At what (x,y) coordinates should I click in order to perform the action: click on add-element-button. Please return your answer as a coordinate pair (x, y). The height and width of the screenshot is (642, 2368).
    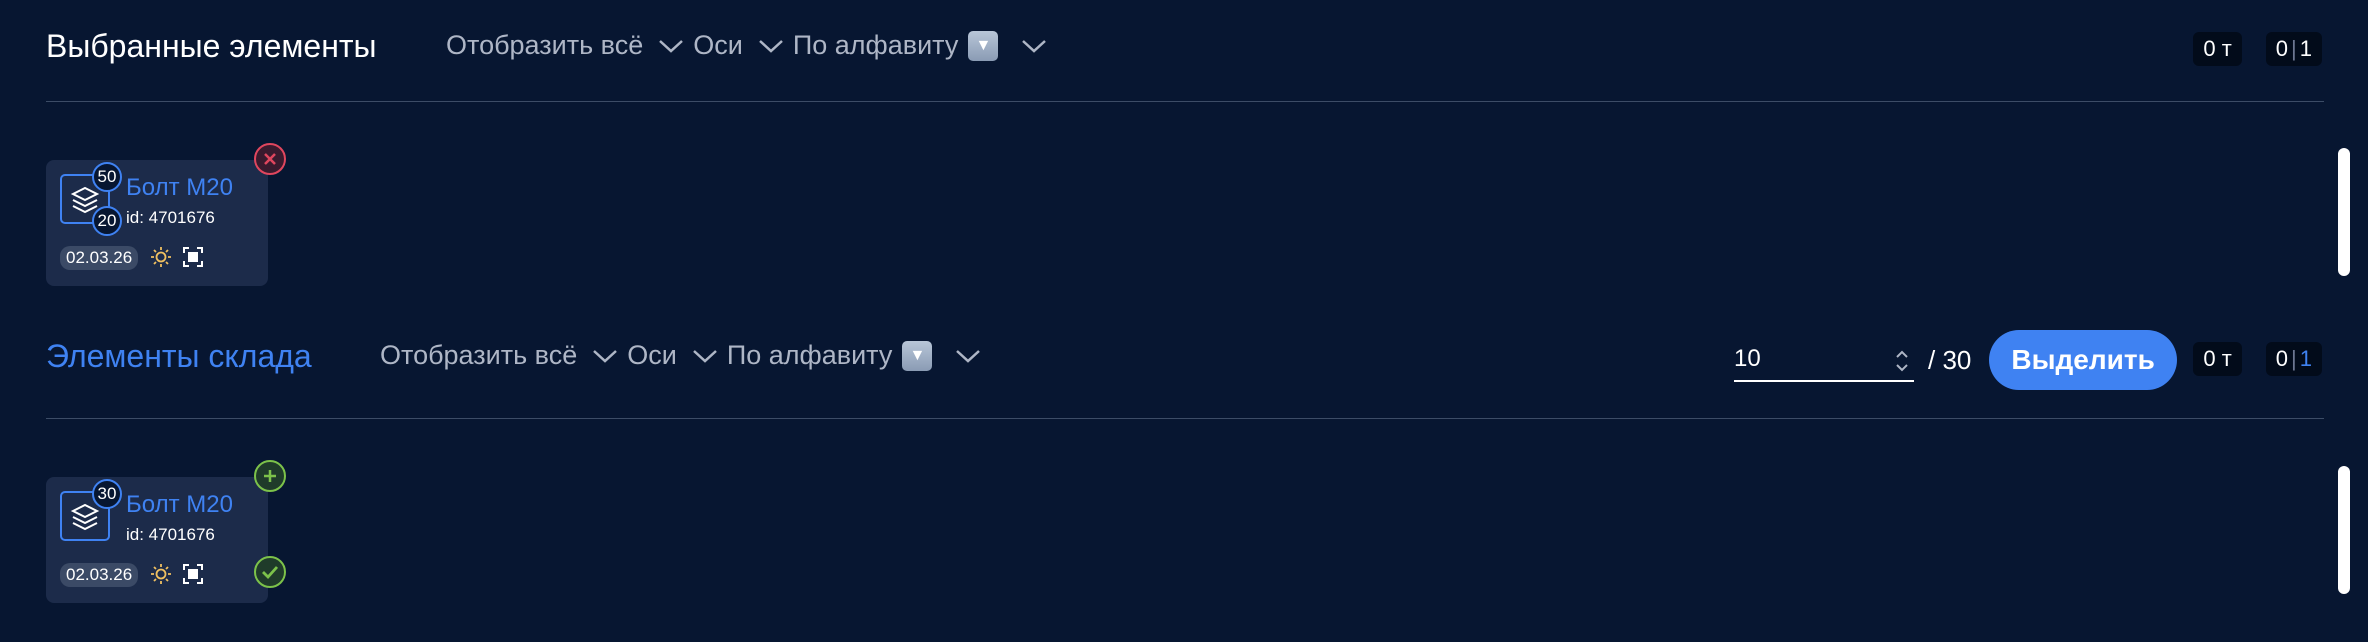
    Looking at the image, I should click on (270, 476).